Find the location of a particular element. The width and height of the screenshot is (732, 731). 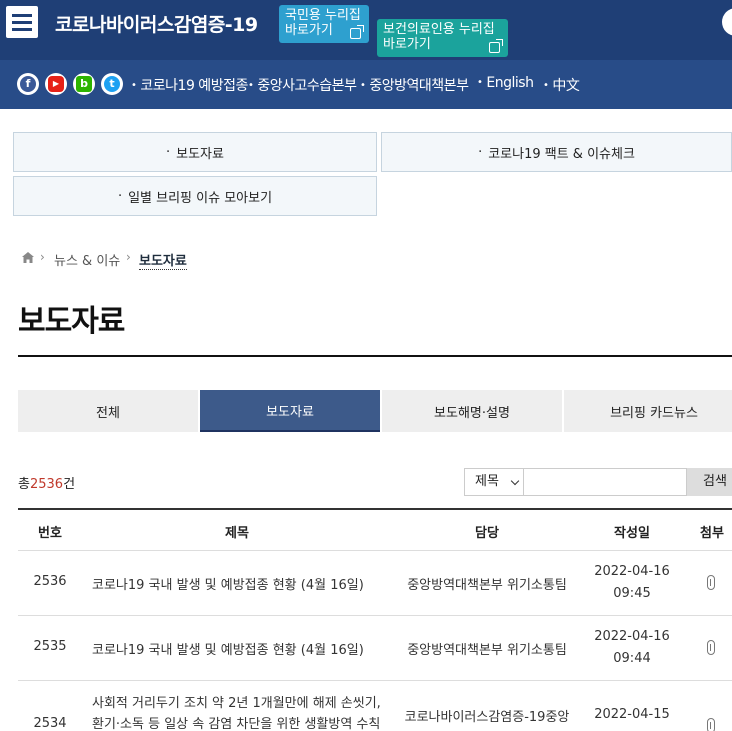

nav-link-english: English is located at coordinates (505, 83).